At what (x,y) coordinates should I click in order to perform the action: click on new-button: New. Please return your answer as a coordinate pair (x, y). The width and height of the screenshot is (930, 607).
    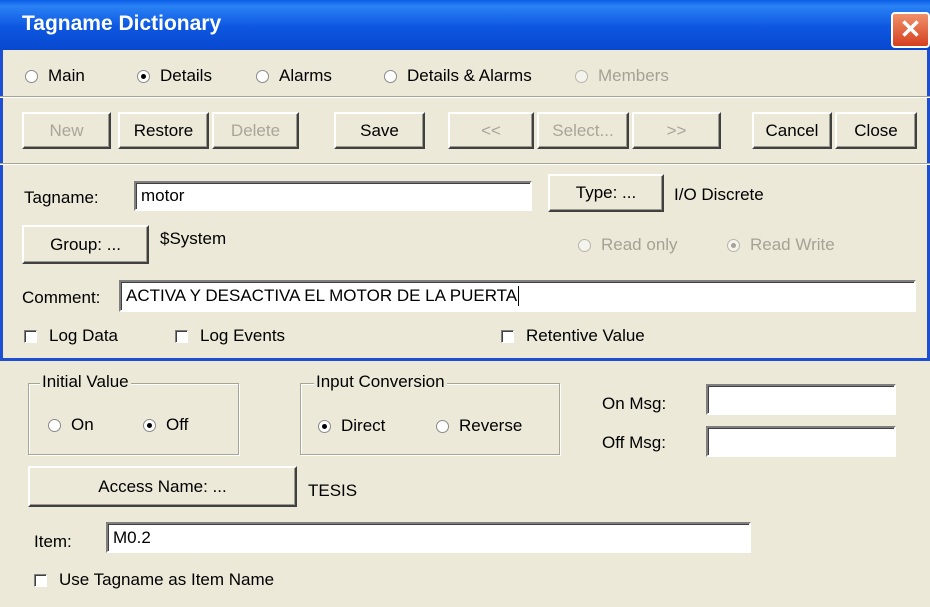
    Looking at the image, I should click on (66, 130).